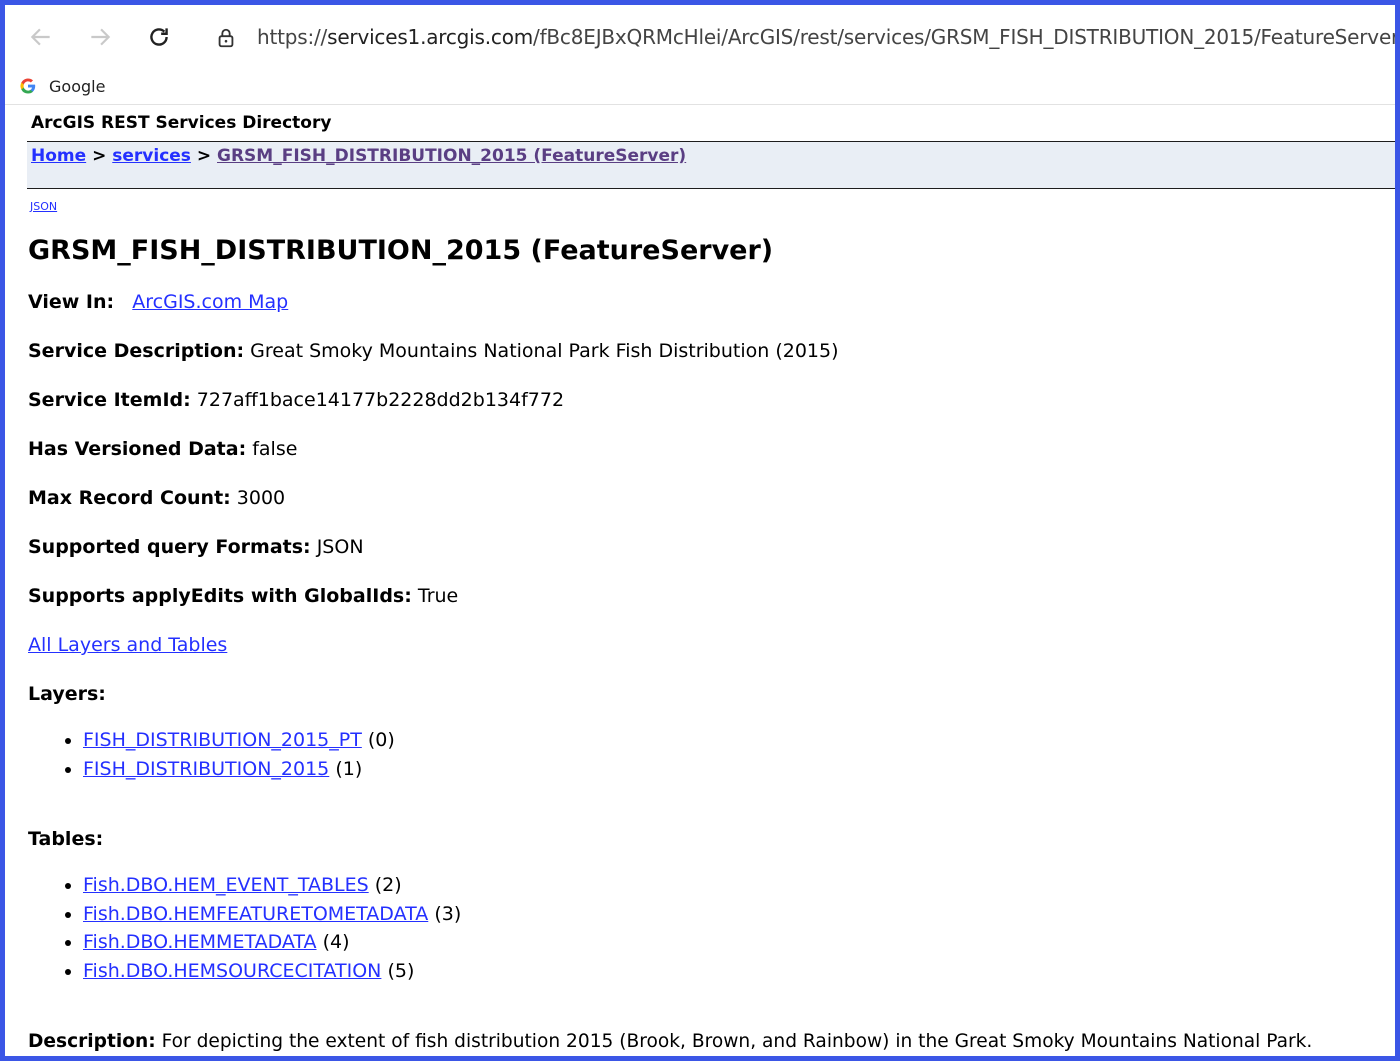 This screenshot has height=1061, width=1400. Describe the element at coordinates (430, 37) in the screenshot. I see `url-host: services1.arcgis.com` at that location.